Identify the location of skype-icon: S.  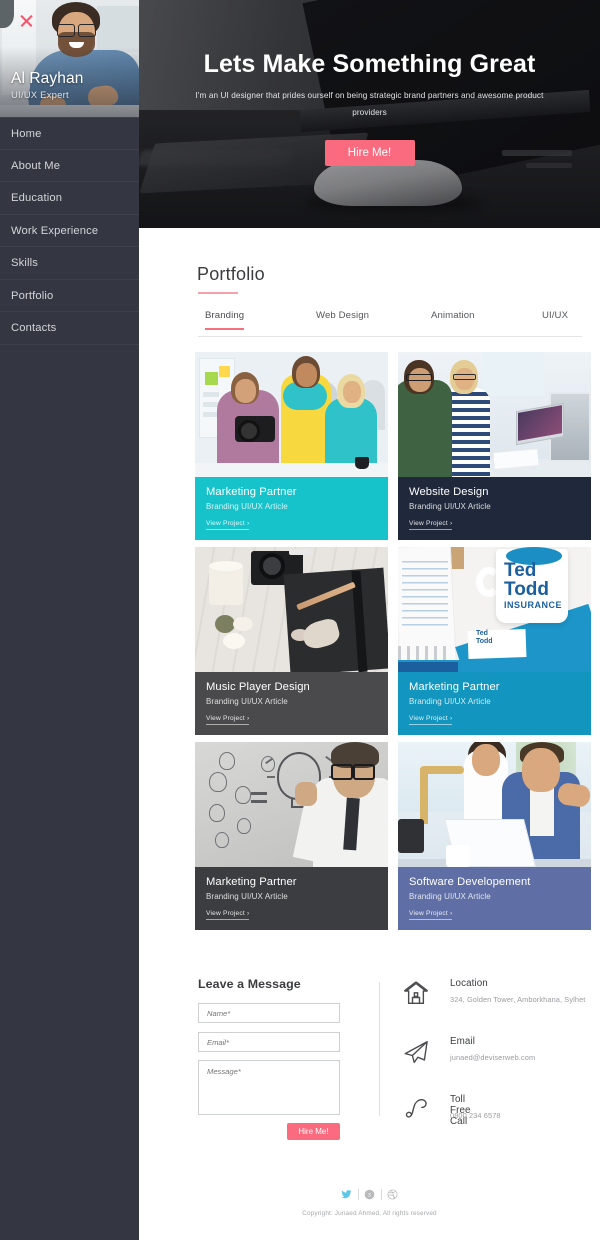
(370, 1194).